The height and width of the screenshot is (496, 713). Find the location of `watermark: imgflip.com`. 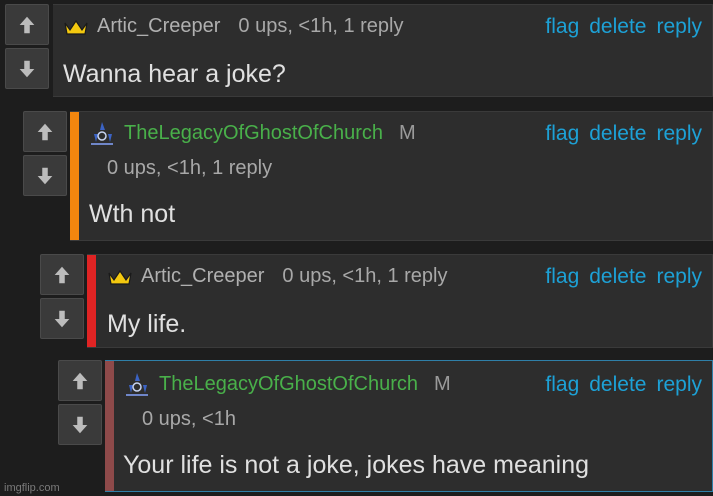

watermark: imgflip.com is located at coordinates (32, 488).